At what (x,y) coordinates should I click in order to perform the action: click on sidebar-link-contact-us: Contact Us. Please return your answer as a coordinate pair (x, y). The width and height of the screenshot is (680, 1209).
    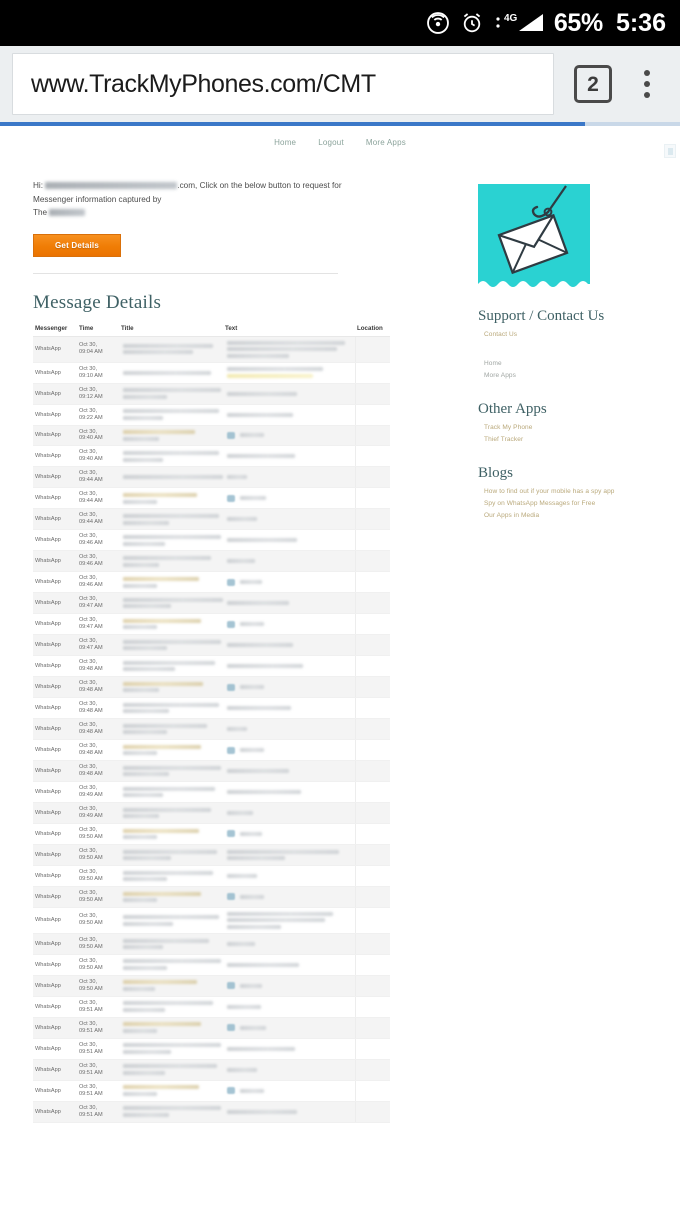
    Looking at the image, I should click on (582, 334).